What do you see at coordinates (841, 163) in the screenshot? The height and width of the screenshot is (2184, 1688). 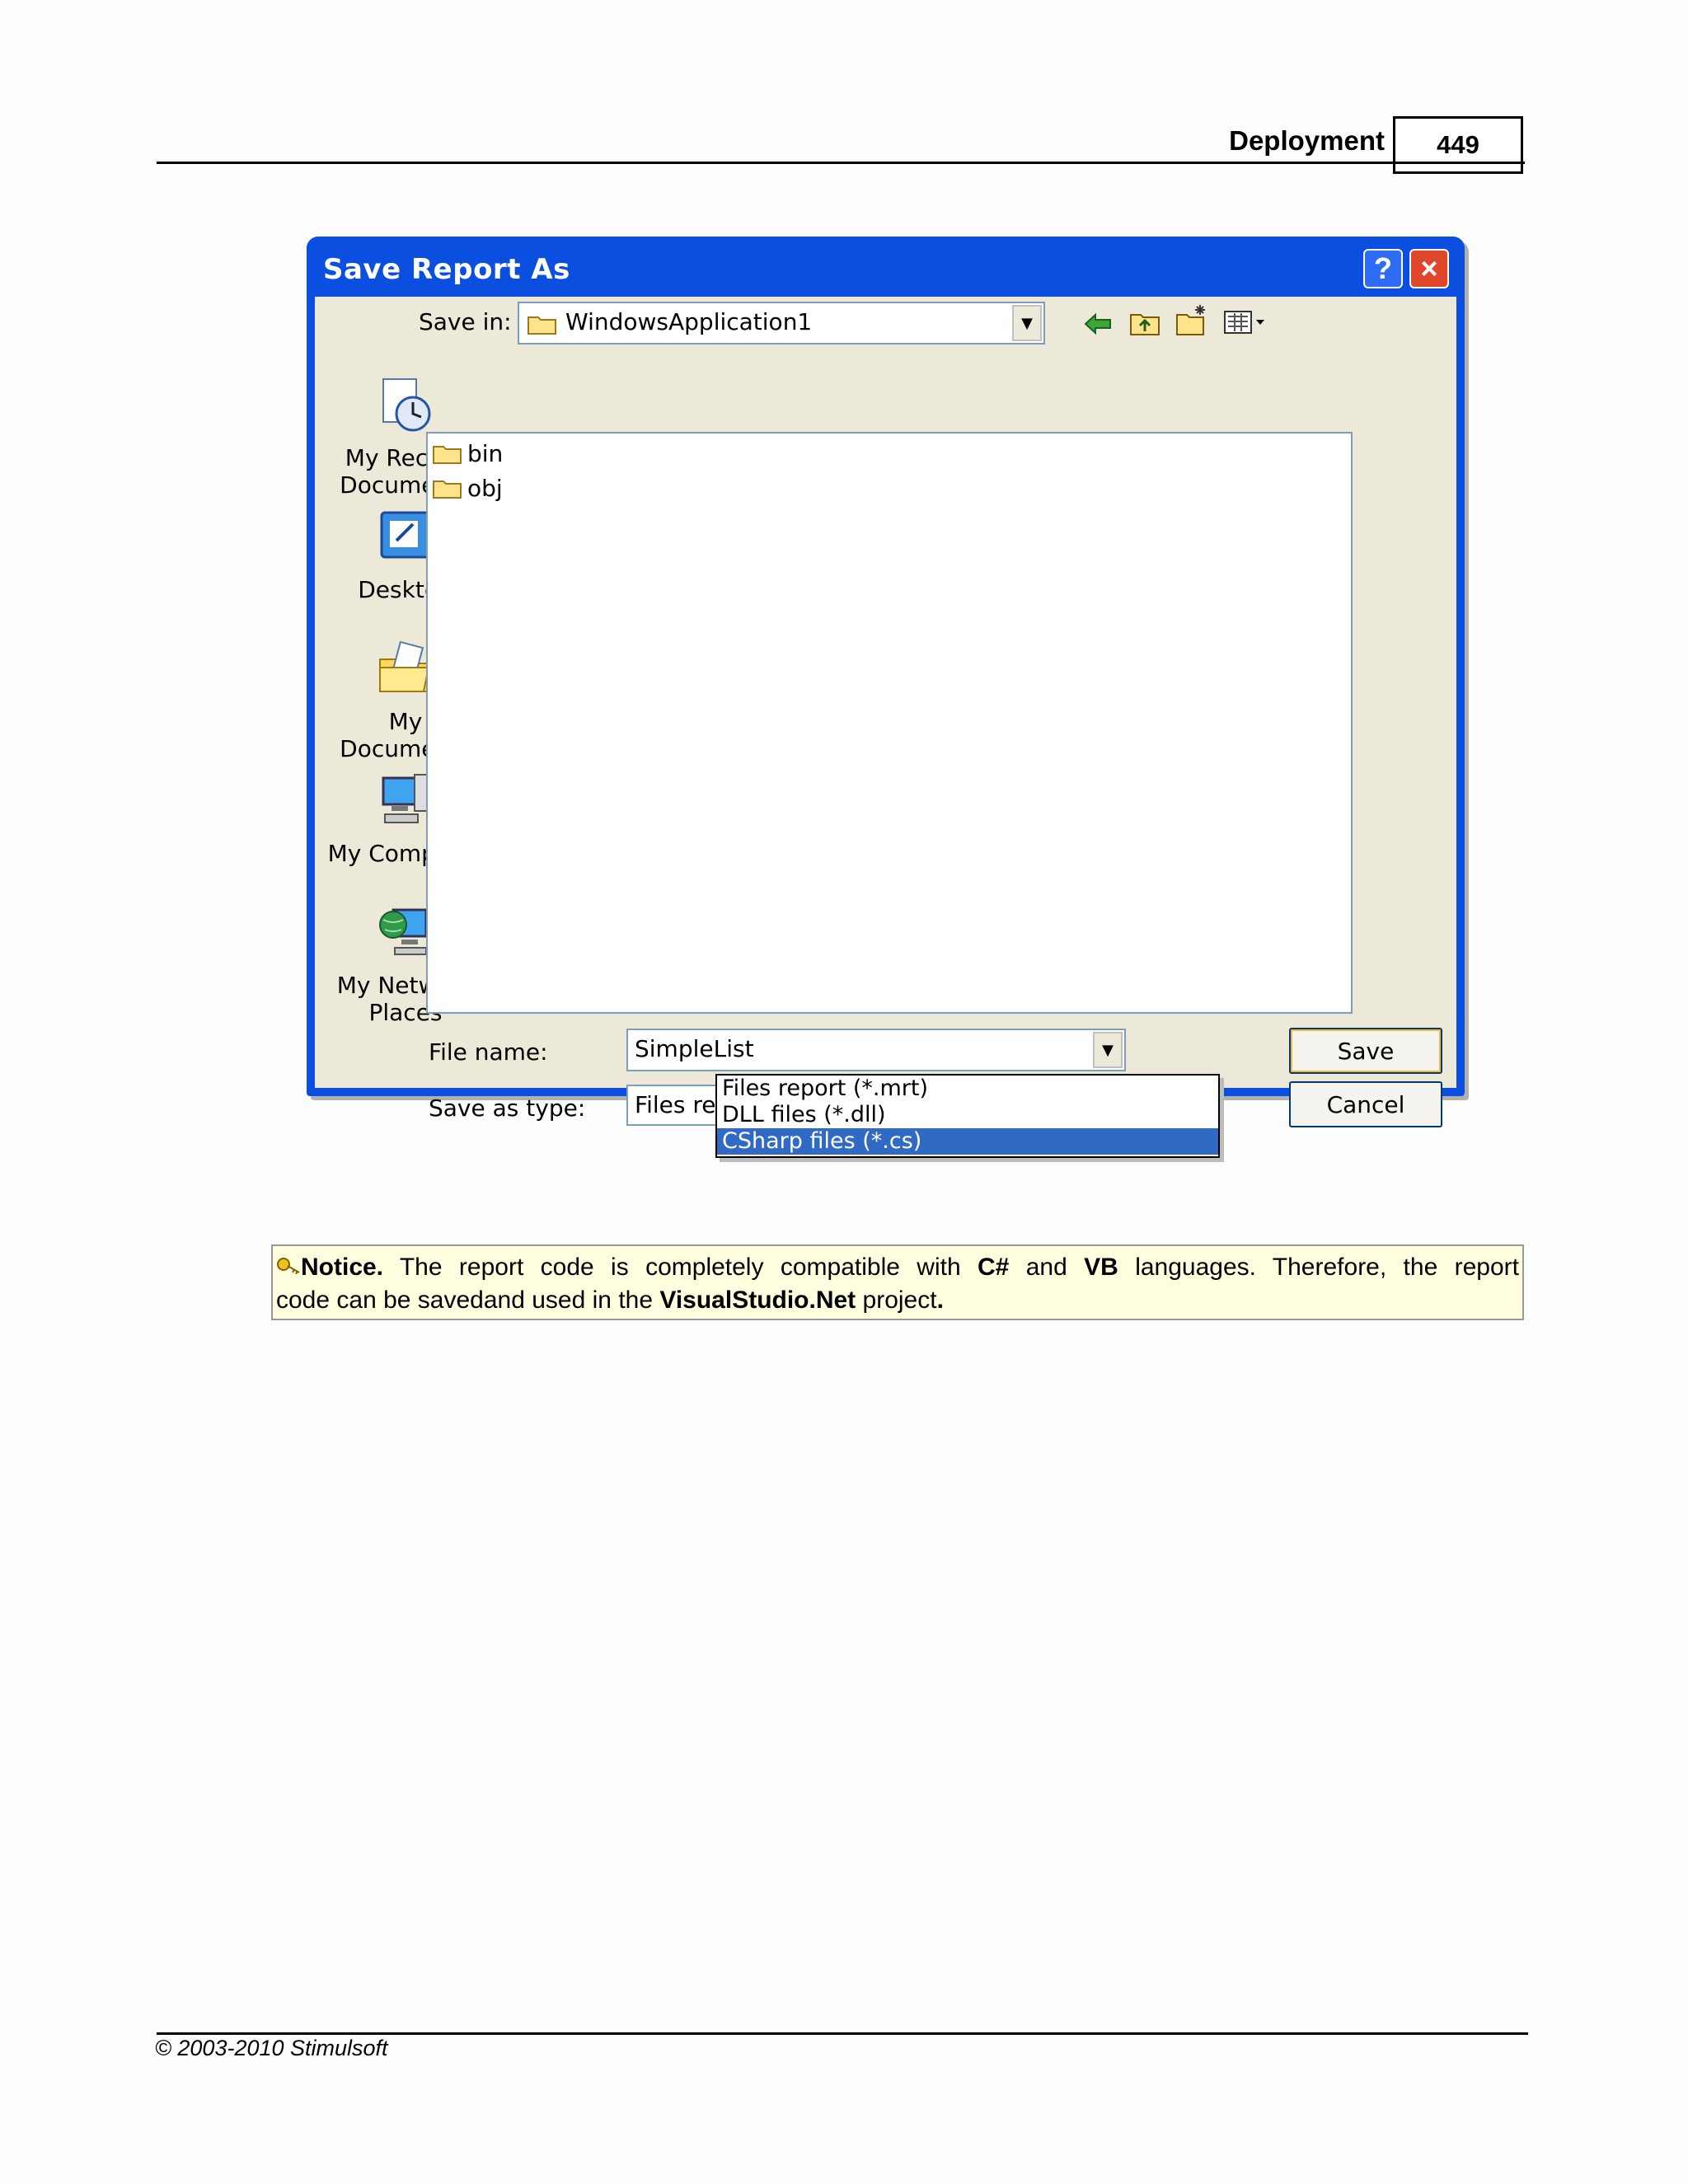 I see `header-rule` at bounding box center [841, 163].